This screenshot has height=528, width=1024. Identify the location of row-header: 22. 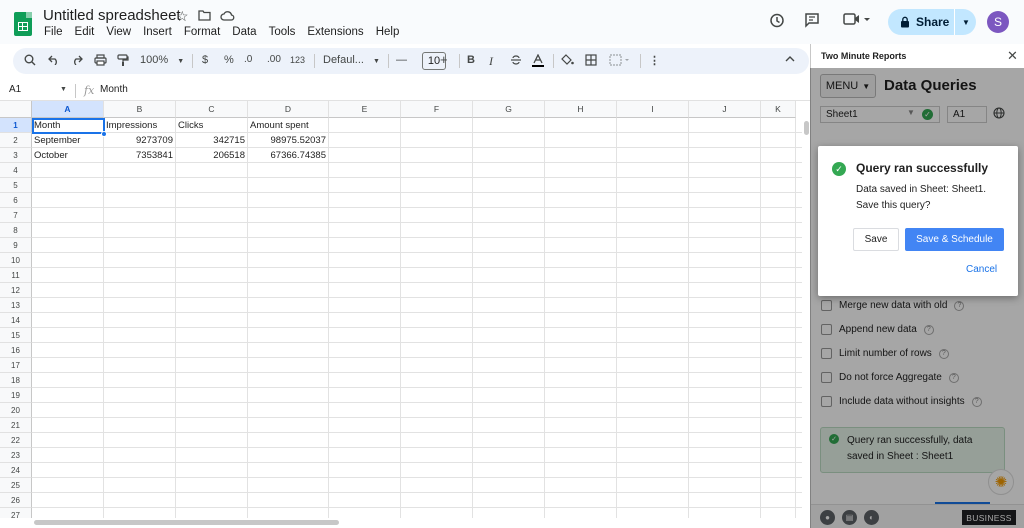
(16, 440).